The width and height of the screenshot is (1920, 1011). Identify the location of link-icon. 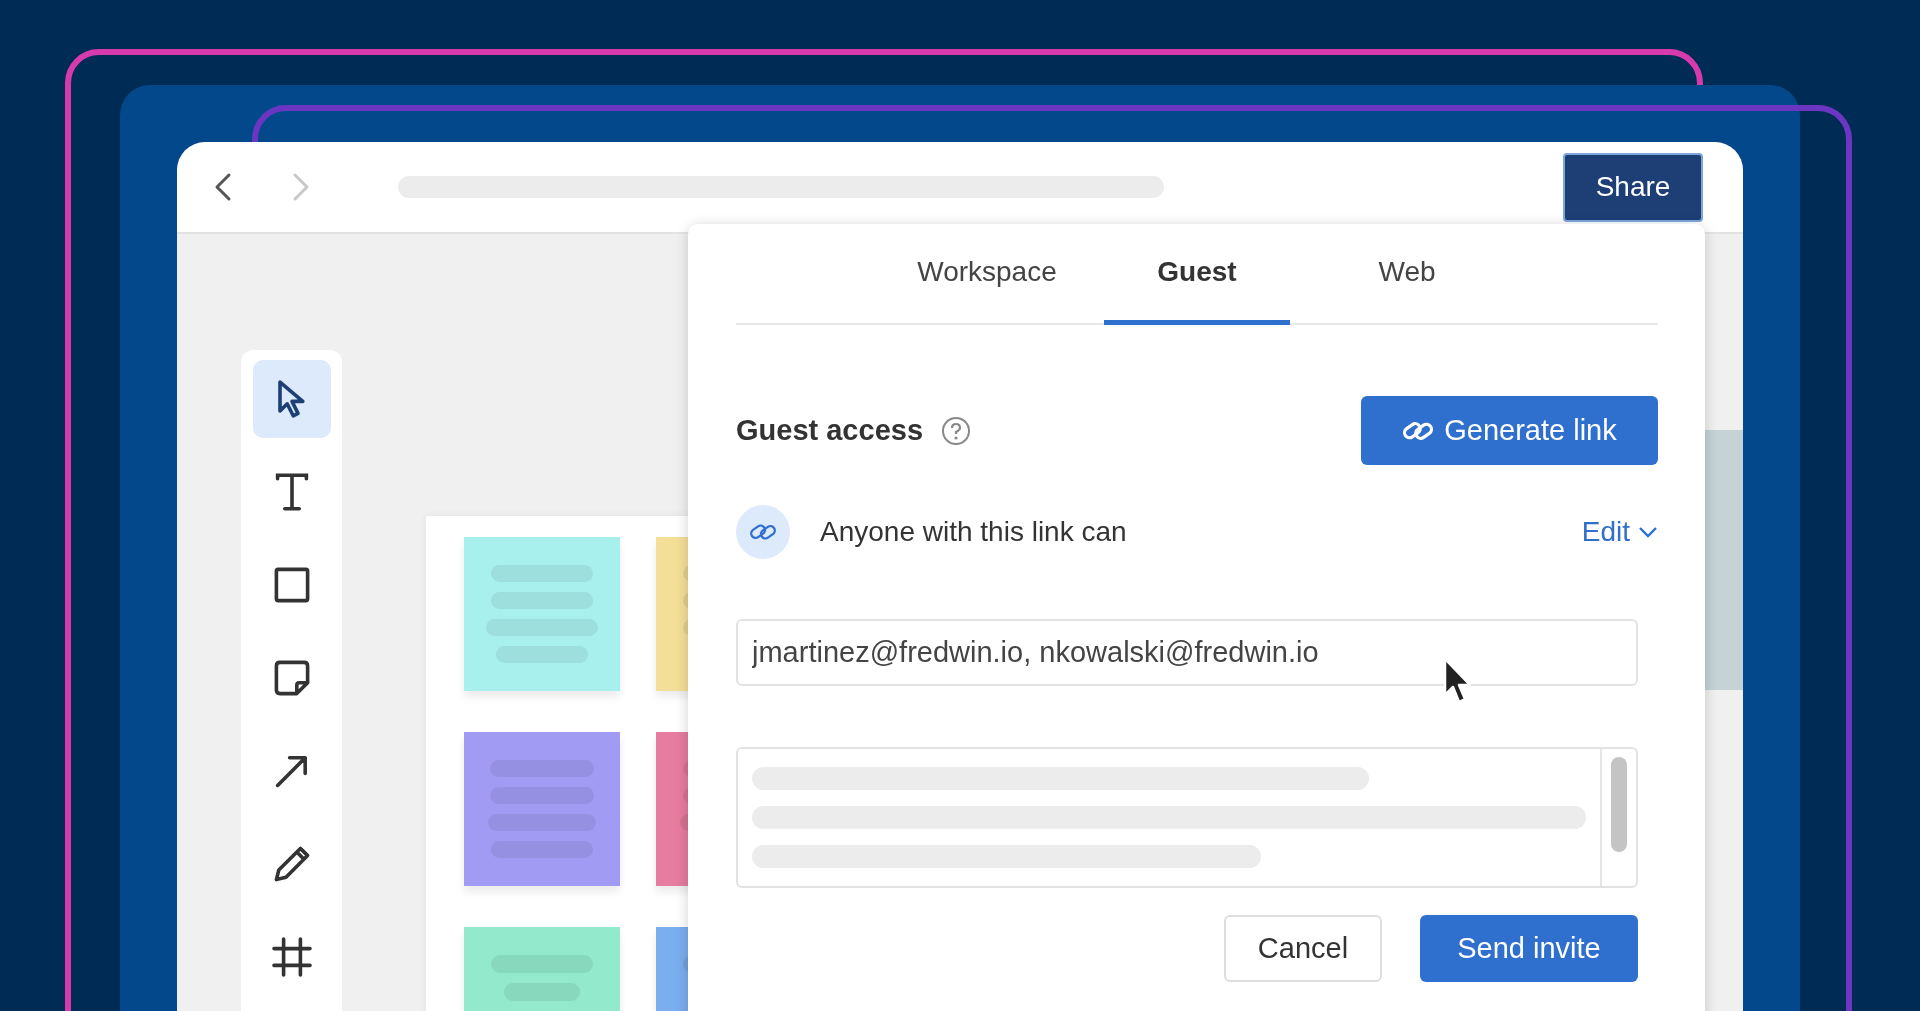
(763, 532).